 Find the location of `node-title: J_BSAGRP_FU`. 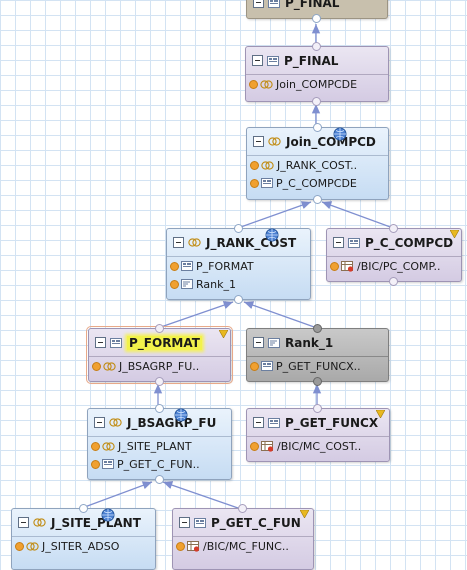

node-title: J_BSAGRP_FU is located at coordinates (172, 422).